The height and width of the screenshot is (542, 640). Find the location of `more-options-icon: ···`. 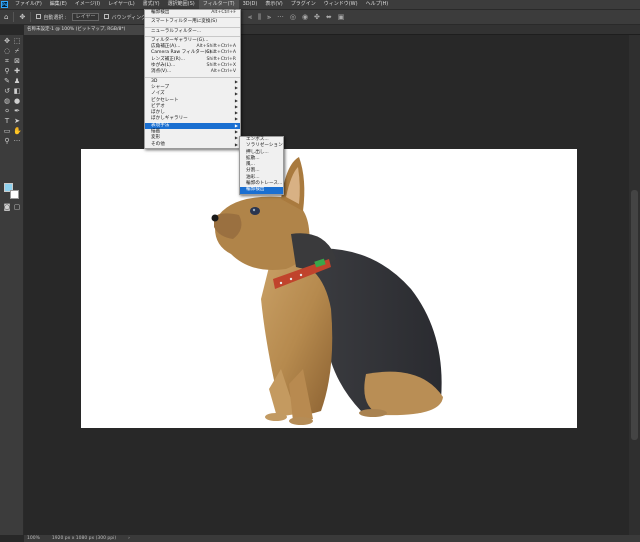

more-options-icon: ··· is located at coordinates (280, 17).